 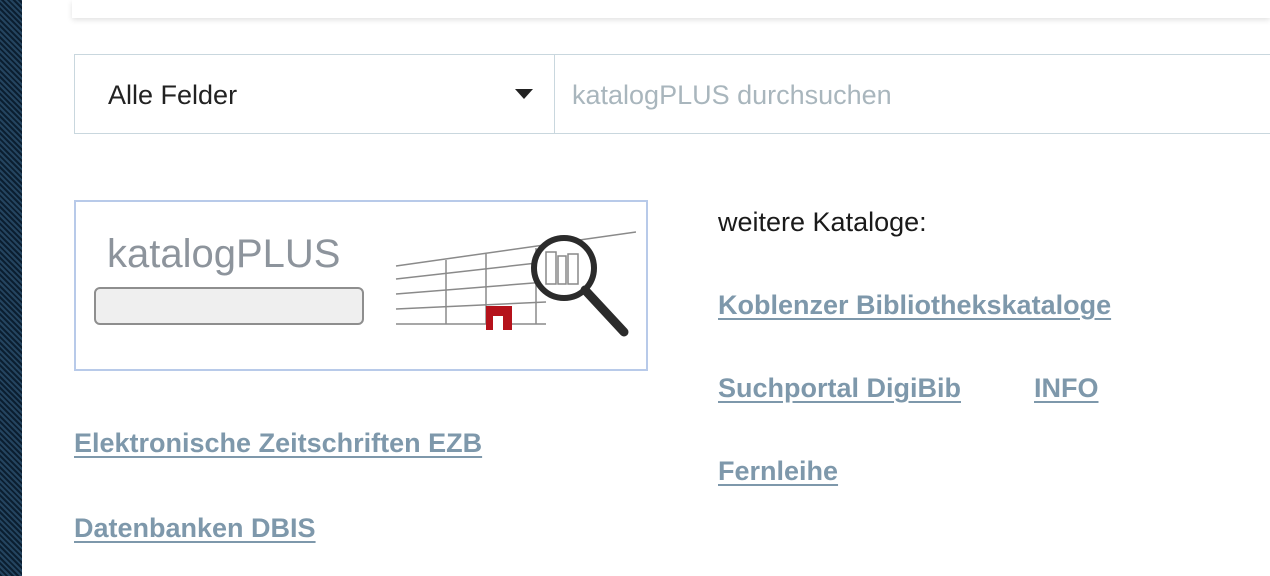 What do you see at coordinates (173, 95) in the screenshot?
I see `search-field-value: Alle Felder` at bounding box center [173, 95].